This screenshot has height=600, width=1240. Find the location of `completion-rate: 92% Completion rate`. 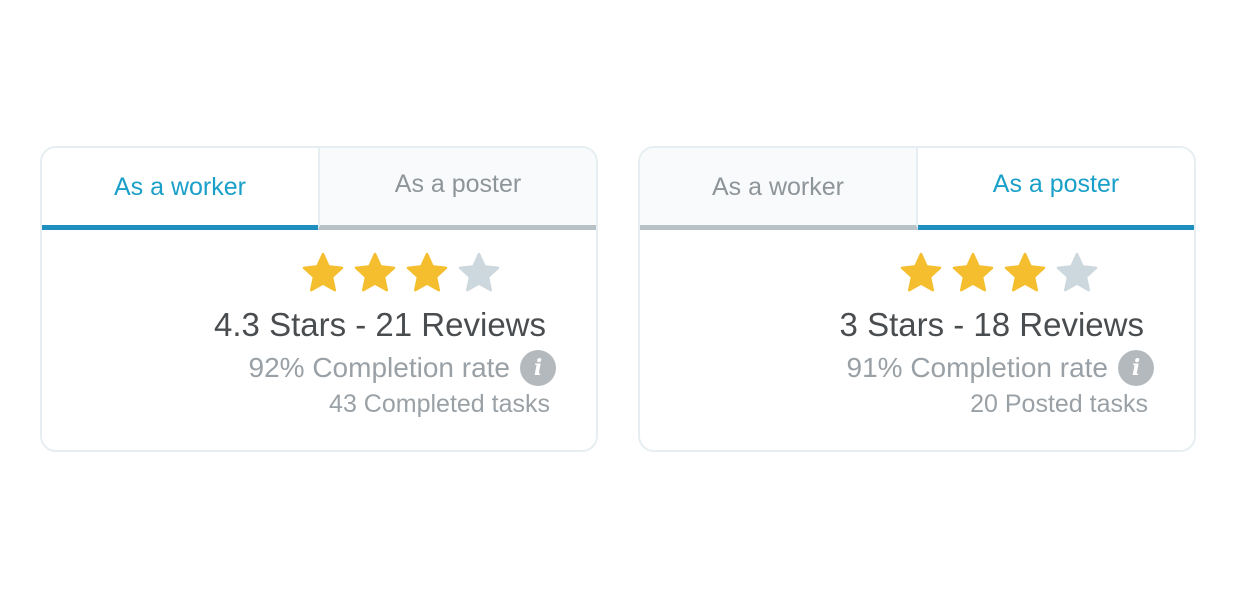

completion-rate: 92% Completion rate is located at coordinates (379, 367).